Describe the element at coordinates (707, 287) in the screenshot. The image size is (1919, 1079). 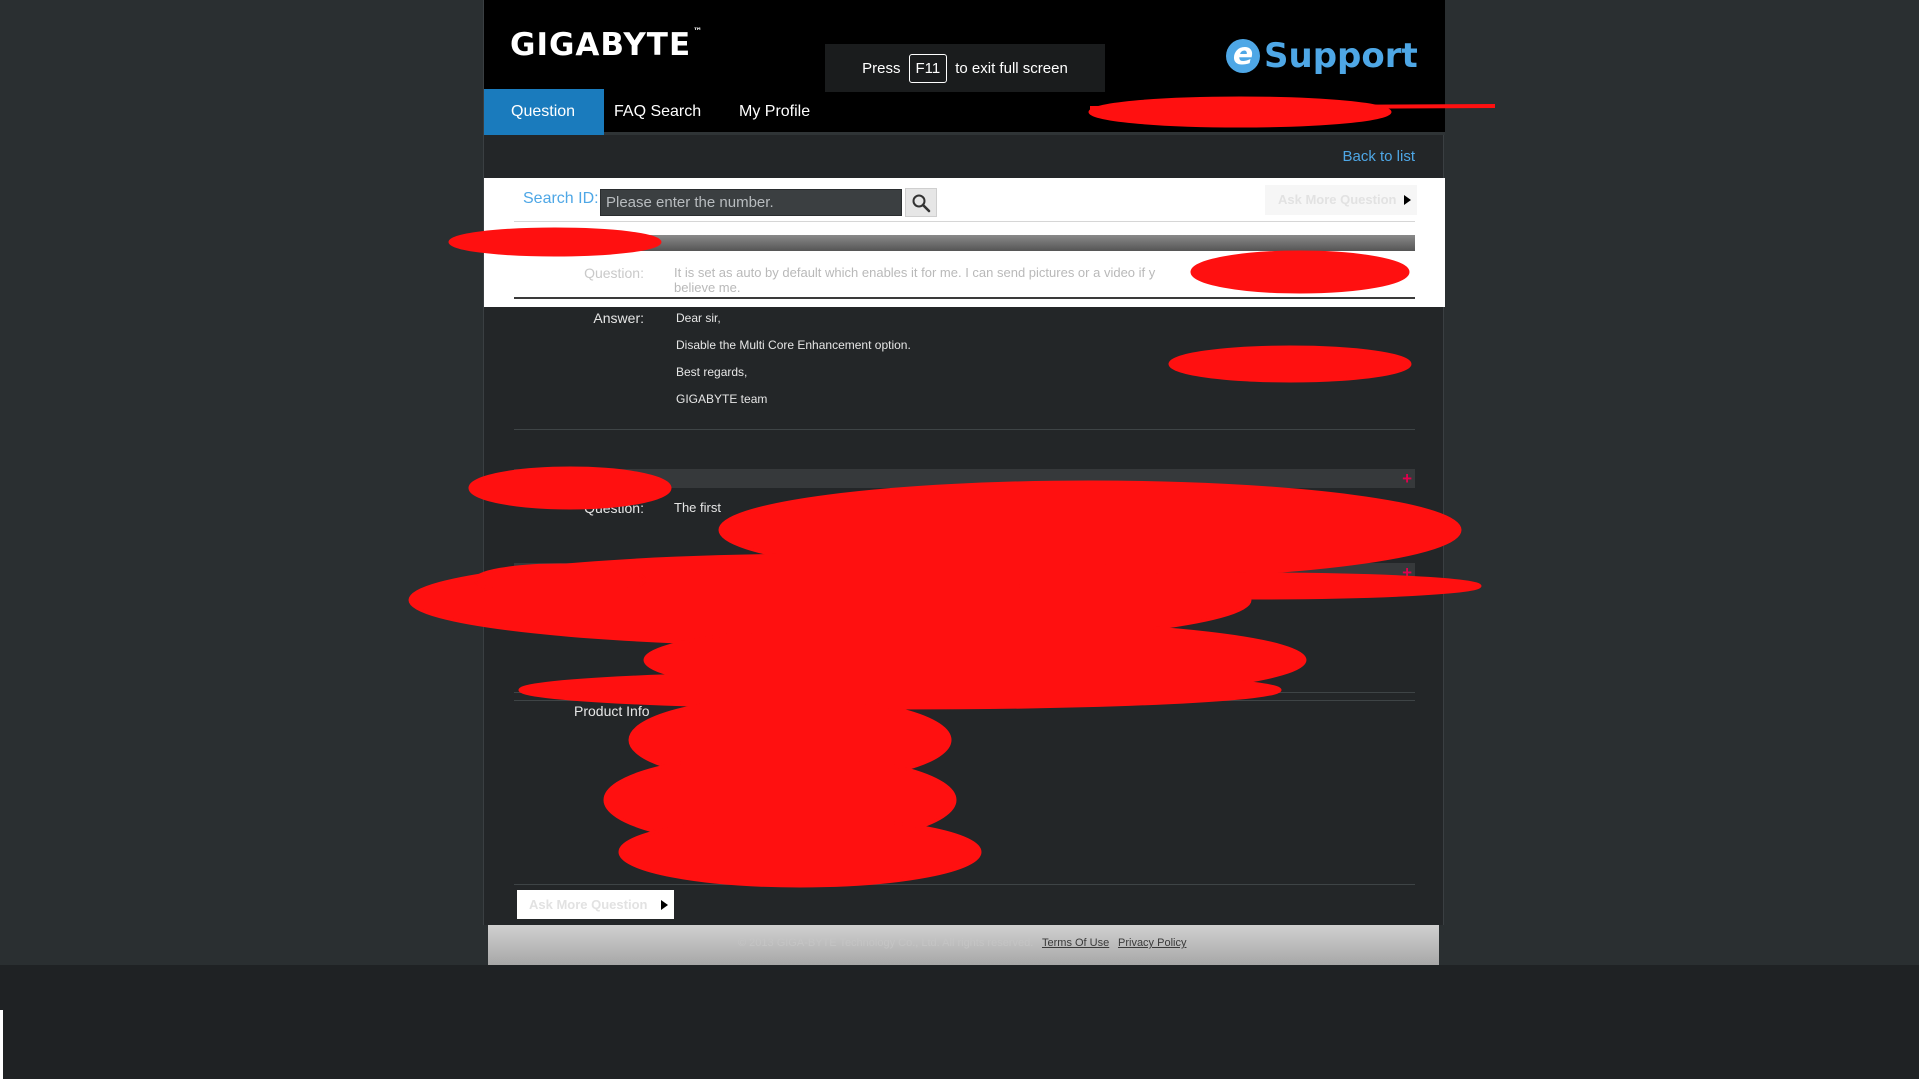
I see `question-text-cont: believe me.` at that location.